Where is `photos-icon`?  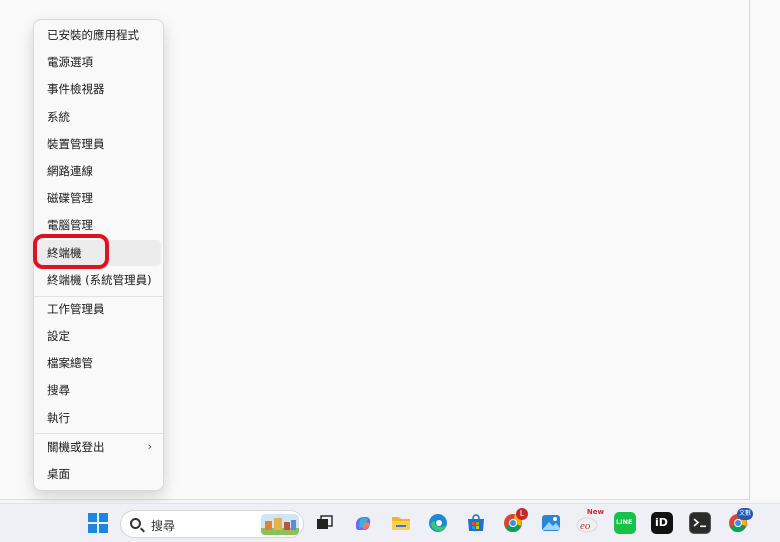 photos-icon is located at coordinates (551, 523).